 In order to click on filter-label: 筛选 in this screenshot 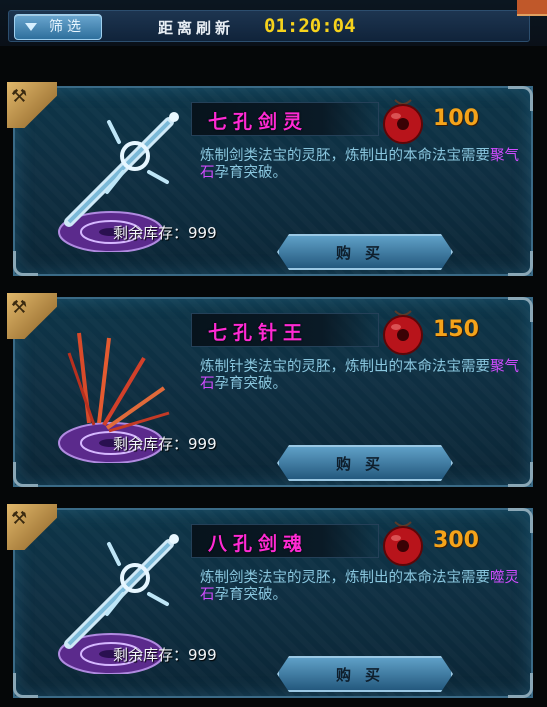, I will do `click(67, 27)`.